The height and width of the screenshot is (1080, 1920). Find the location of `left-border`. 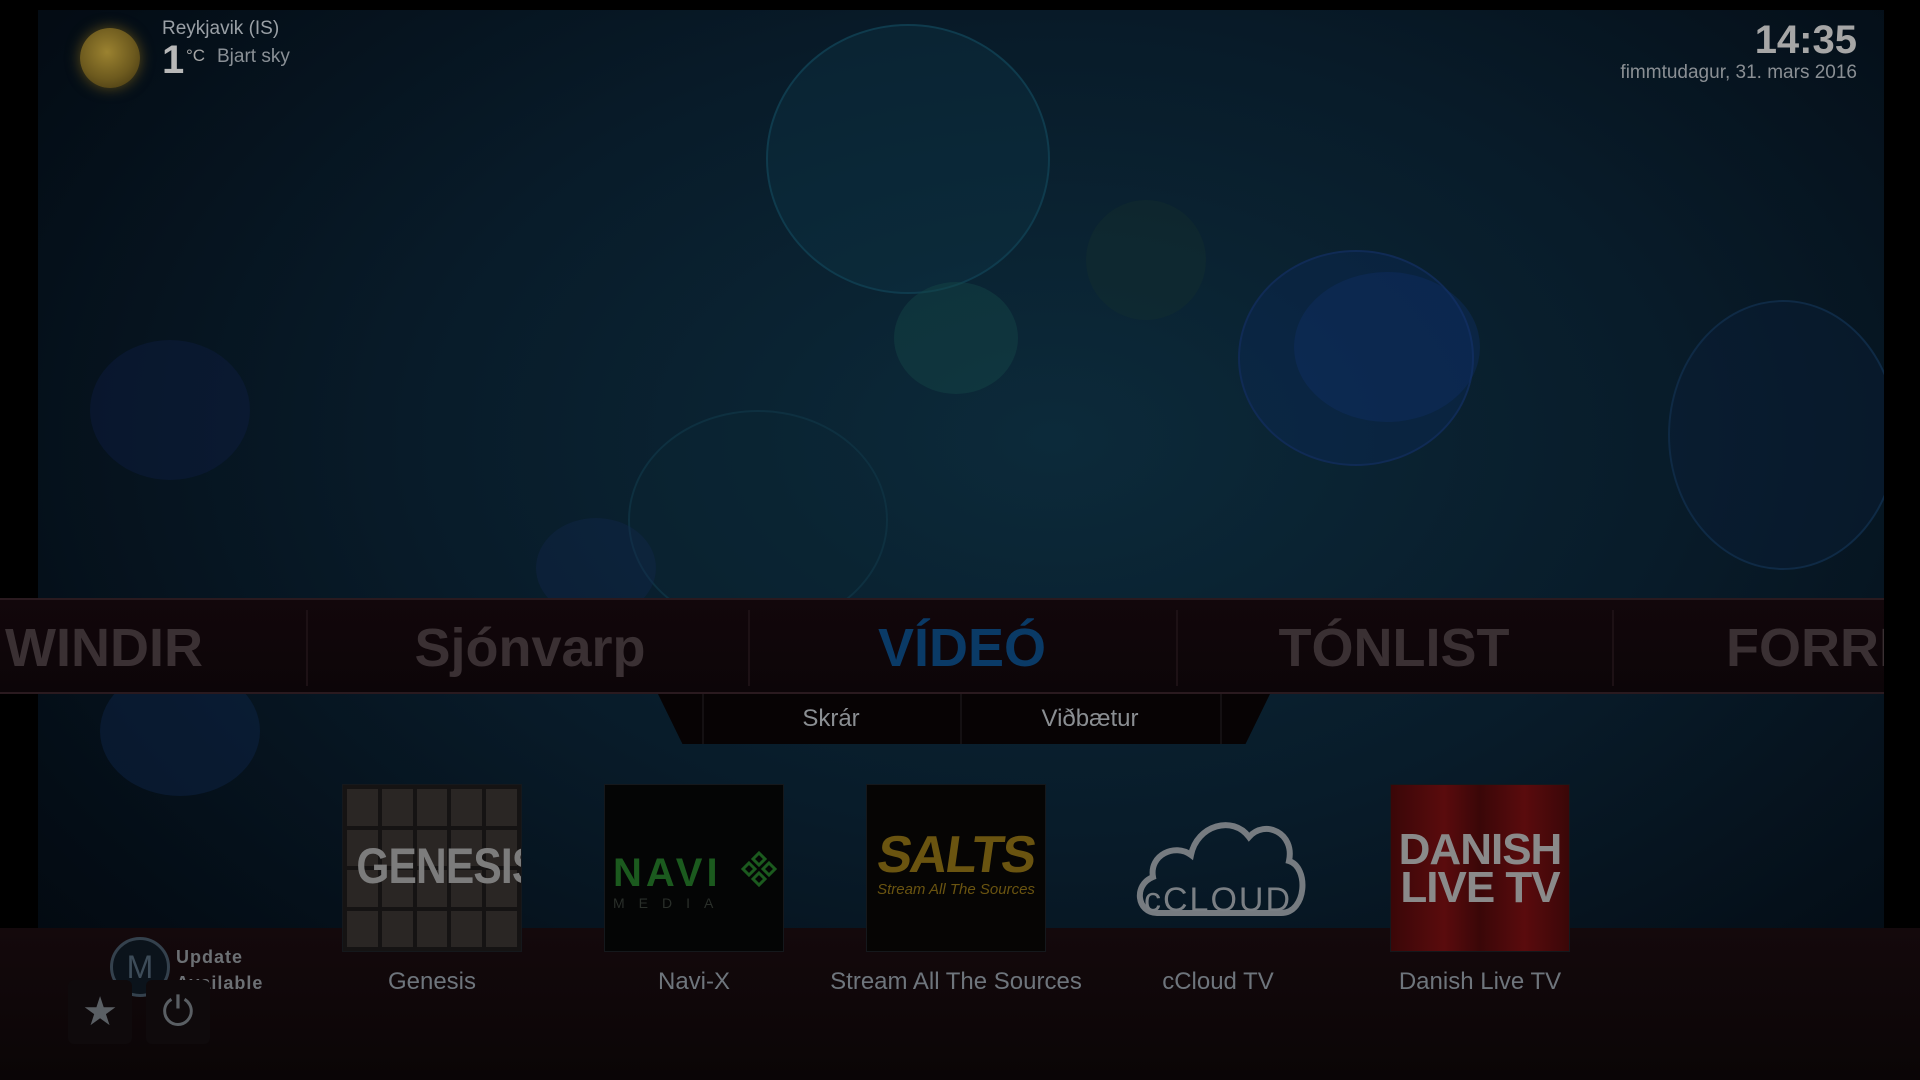

left-border is located at coordinates (19, 540).